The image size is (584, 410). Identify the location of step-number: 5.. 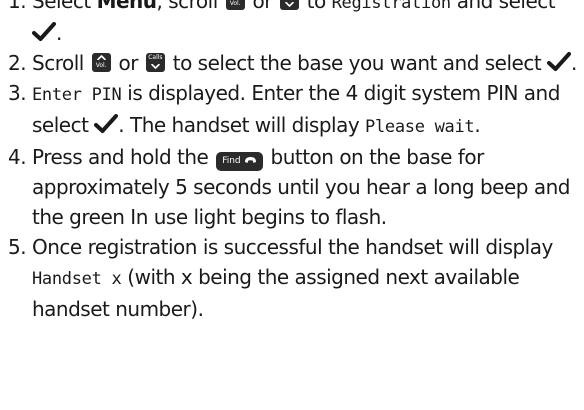
(17, 247).